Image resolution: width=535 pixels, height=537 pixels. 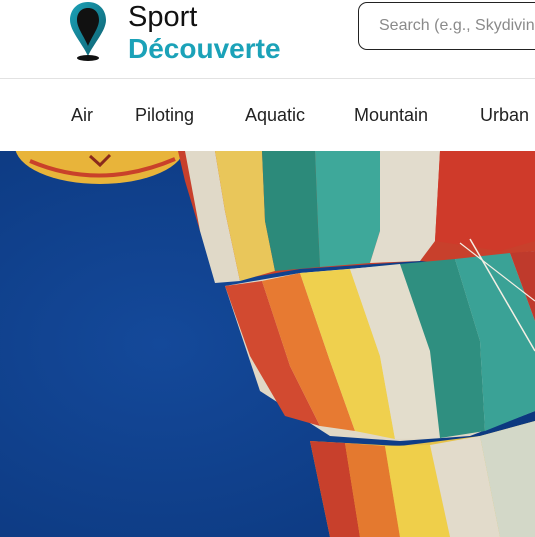 I want to click on brand-name-line1: Sport, so click(x=163, y=17).